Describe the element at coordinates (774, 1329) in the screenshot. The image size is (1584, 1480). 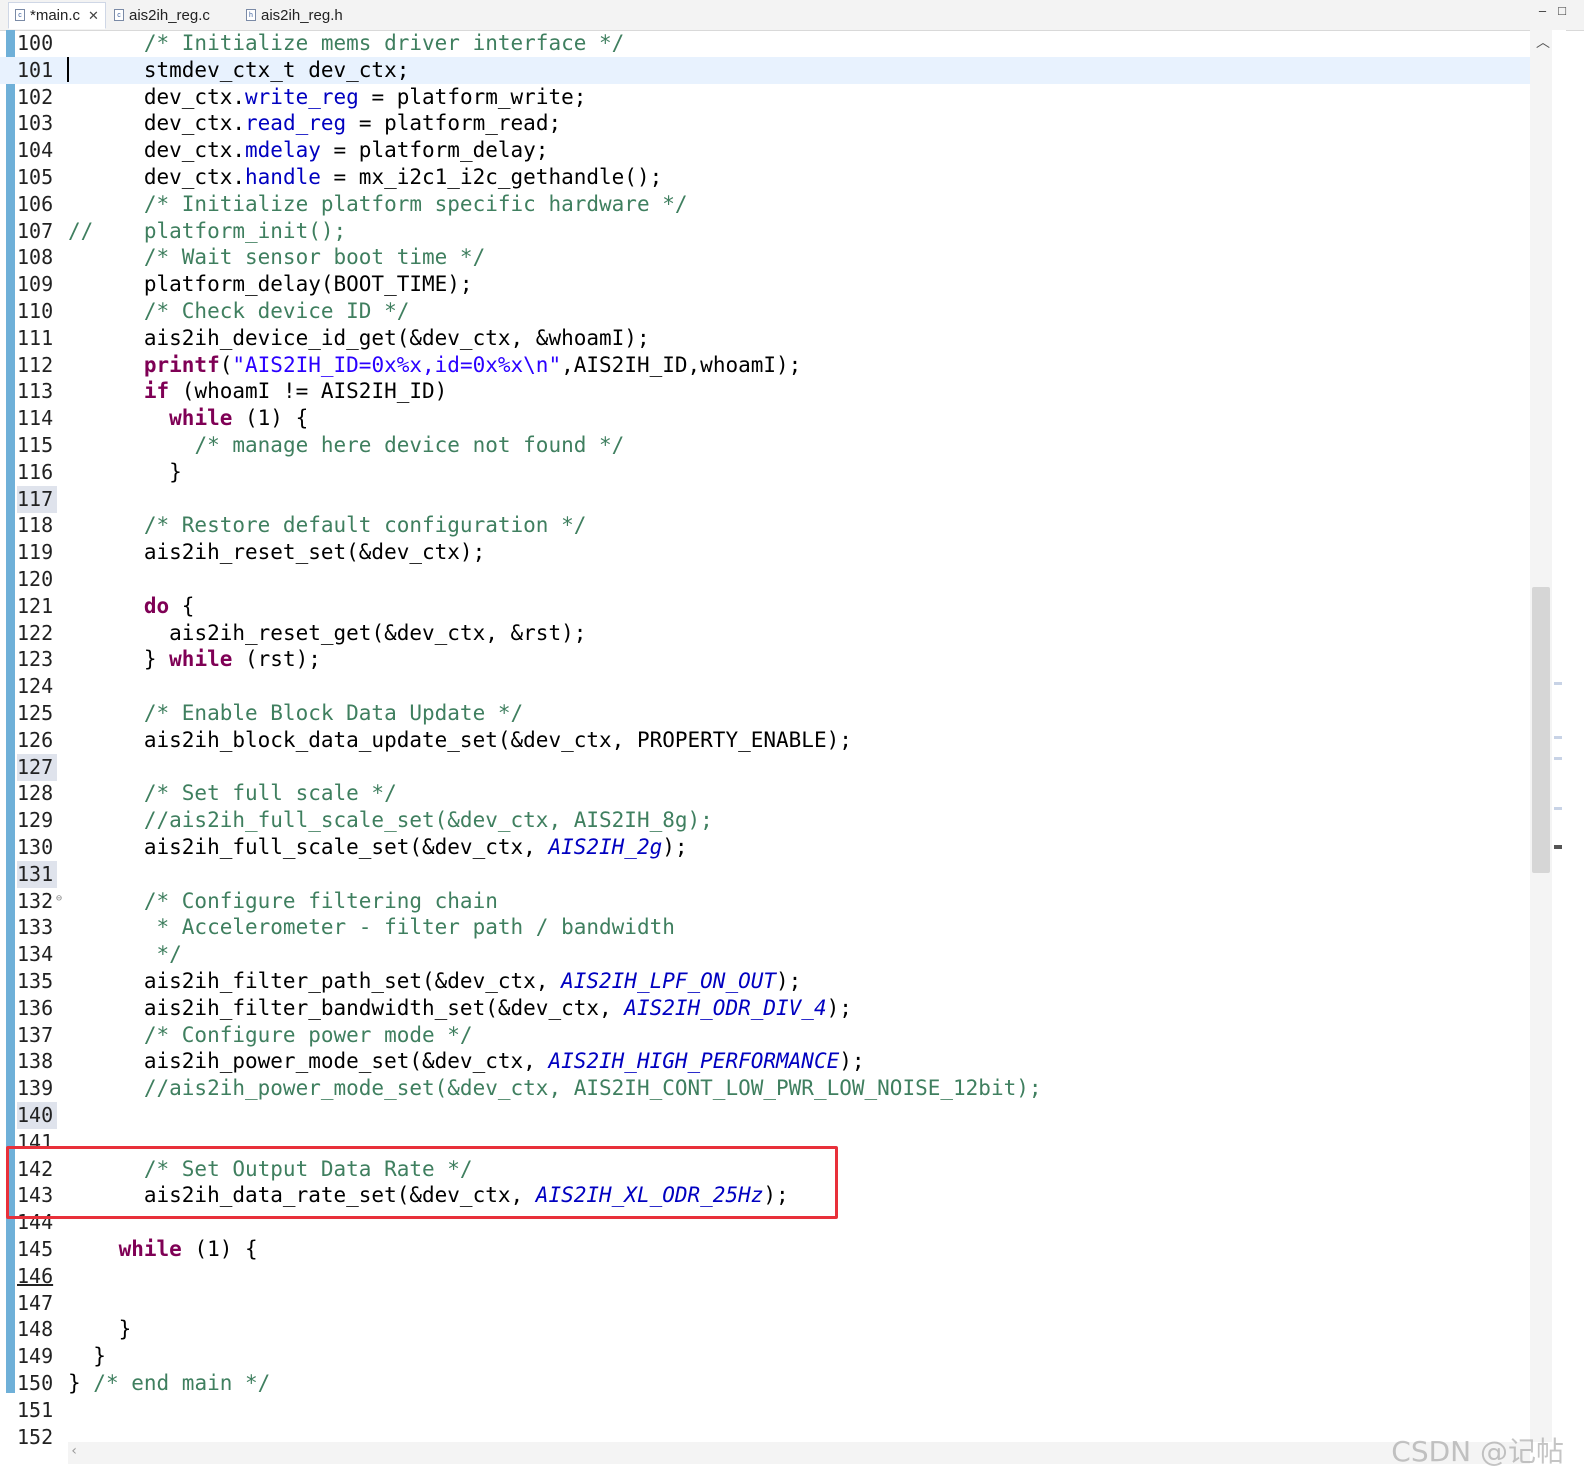
I see `code-line: 148 }` at that location.